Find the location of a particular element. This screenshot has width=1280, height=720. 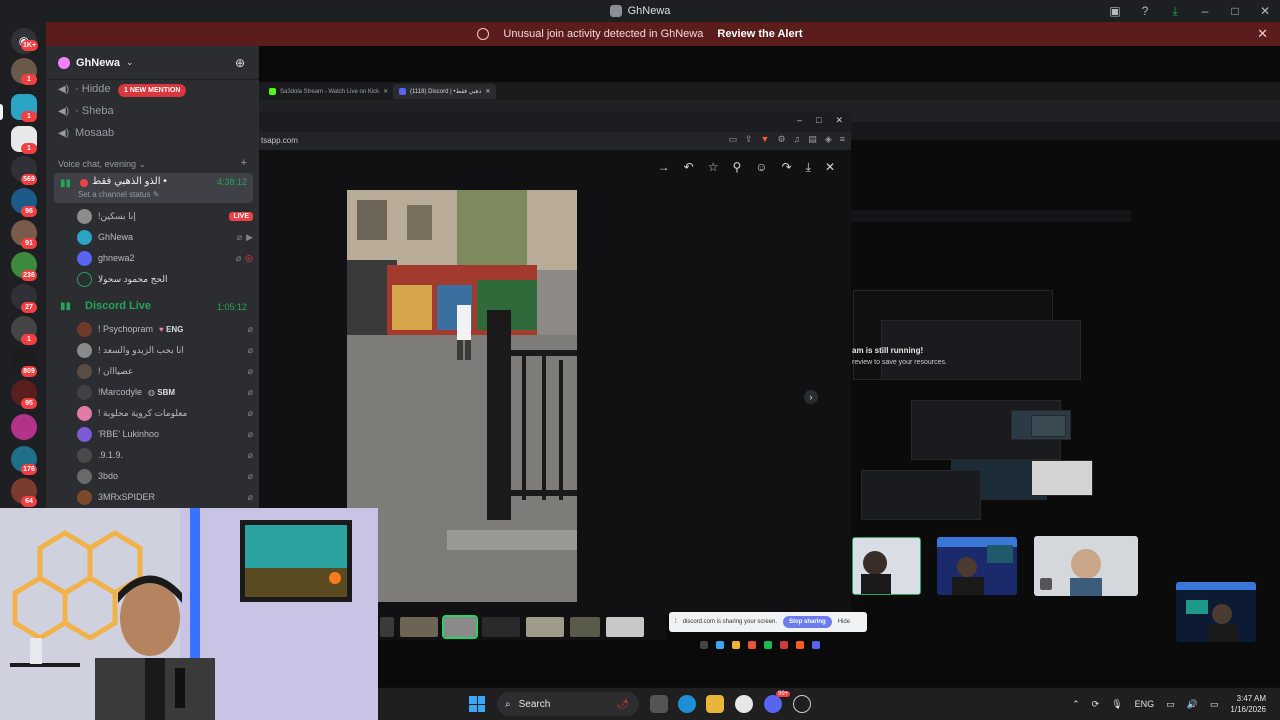

voice-member: ! معلومات كروية محلوبة ⌀ is located at coordinates (165, 413).